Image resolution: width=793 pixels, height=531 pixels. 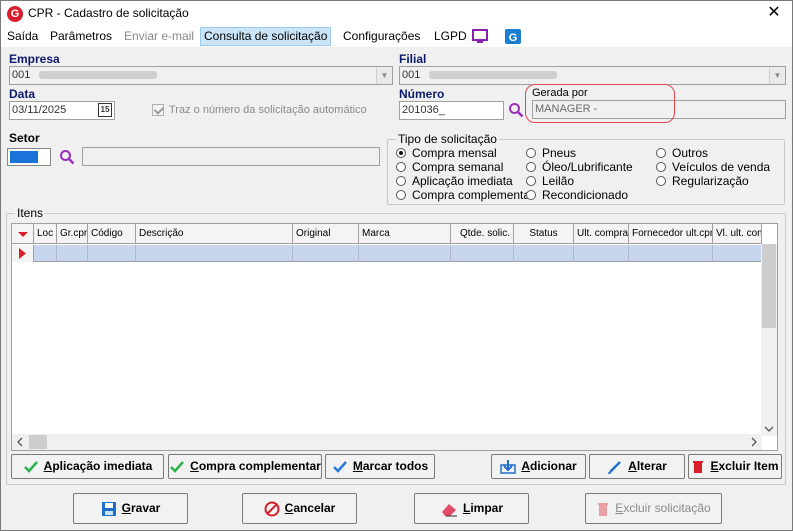 I want to click on cancel-icon, so click(x=272, y=509).